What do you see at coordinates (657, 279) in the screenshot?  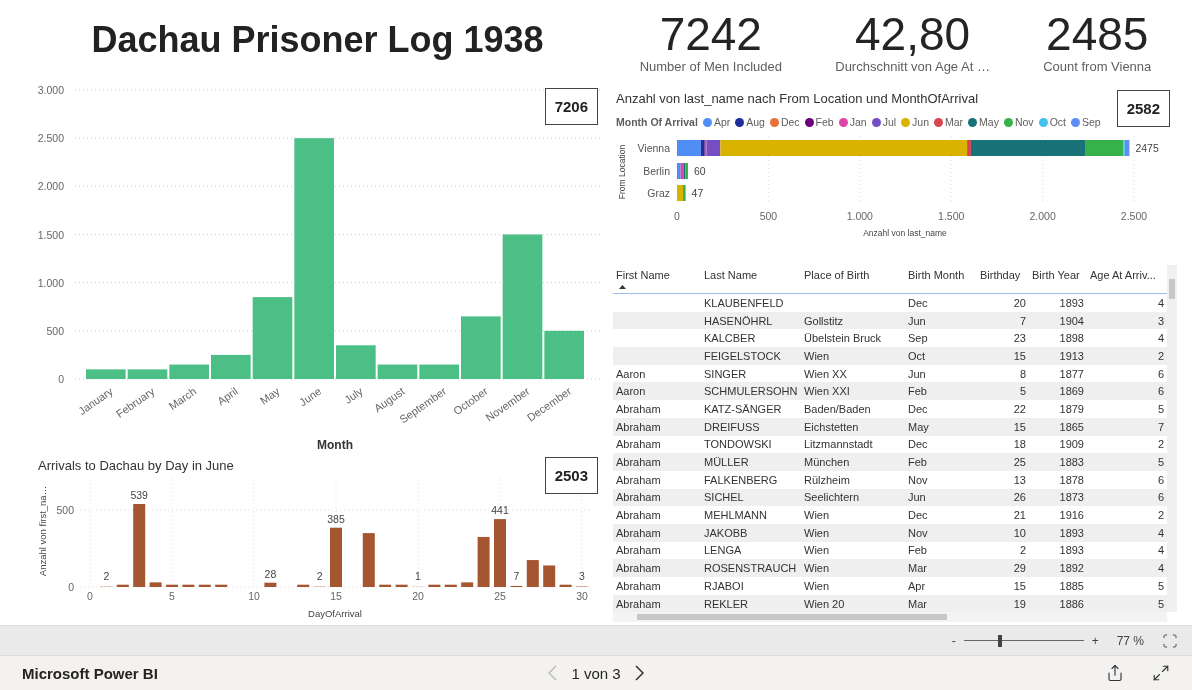 I see `column-header: First Name` at bounding box center [657, 279].